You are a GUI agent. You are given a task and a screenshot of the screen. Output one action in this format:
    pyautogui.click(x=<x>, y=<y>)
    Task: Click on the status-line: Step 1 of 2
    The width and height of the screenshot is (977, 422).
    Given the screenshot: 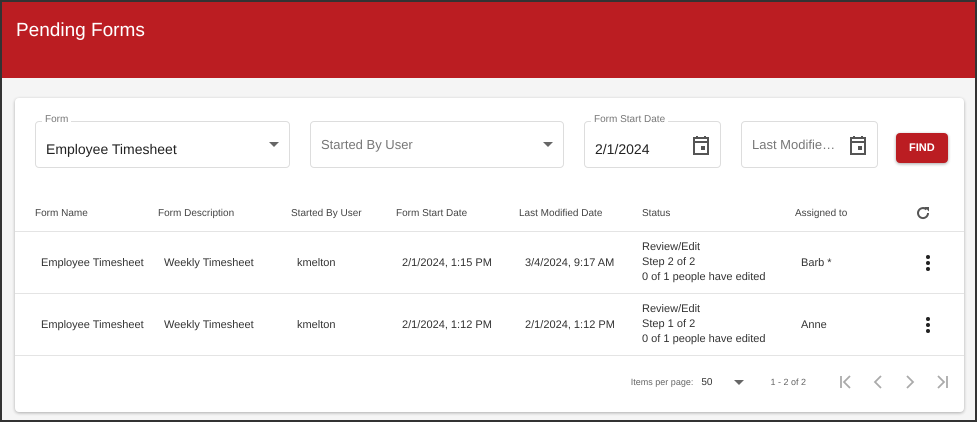 What is the action you would take?
    pyautogui.click(x=669, y=324)
    